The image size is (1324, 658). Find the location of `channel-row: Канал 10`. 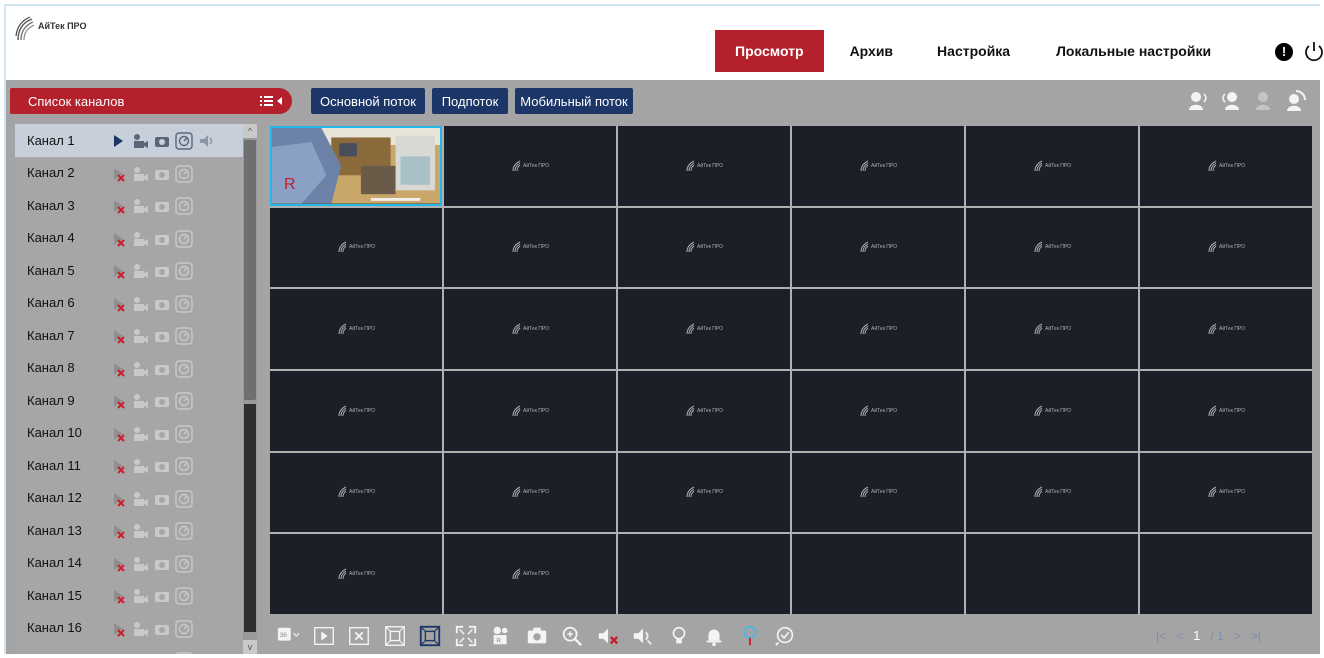

channel-row: Канал 10 is located at coordinates (129, 433).